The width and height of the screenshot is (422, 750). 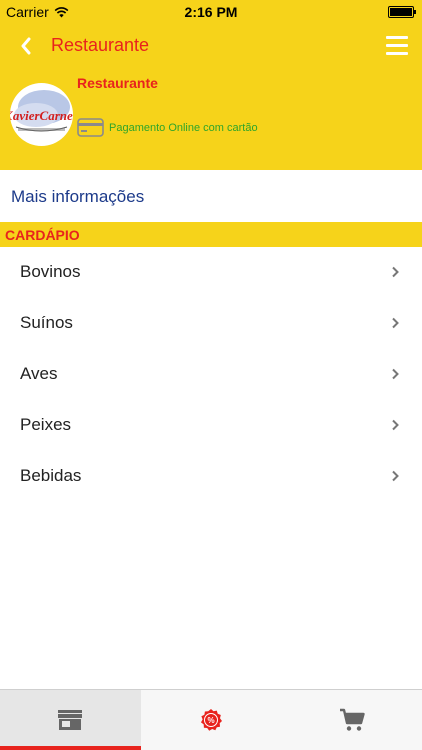 I want to click on restaurant-name: Restaurante, so click(x=117, y=83).